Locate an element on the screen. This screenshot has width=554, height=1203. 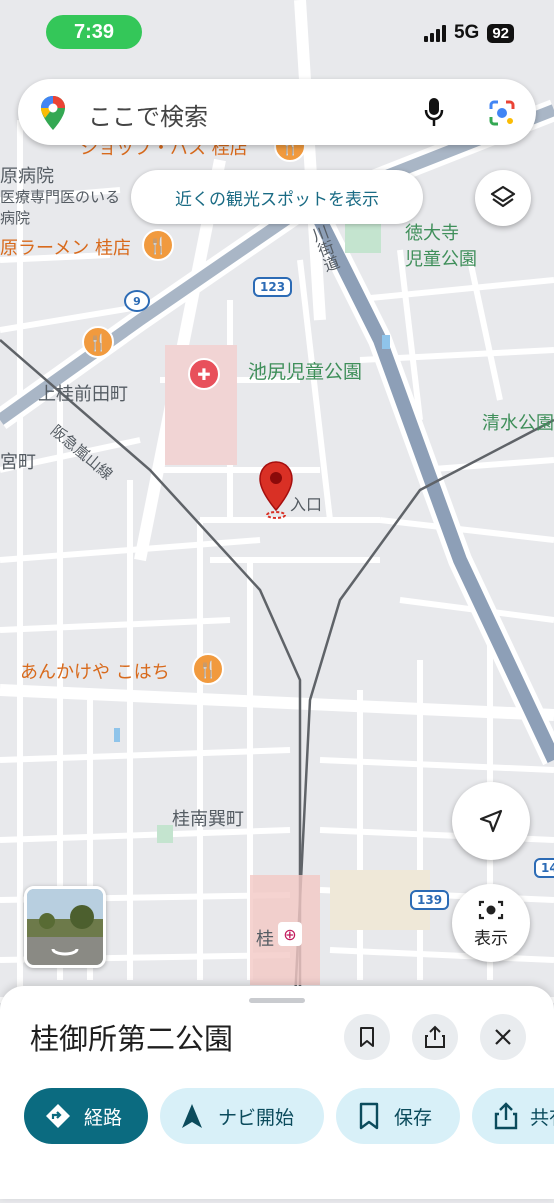
route-shield-14: 14 is located at coordinates (544, 868).